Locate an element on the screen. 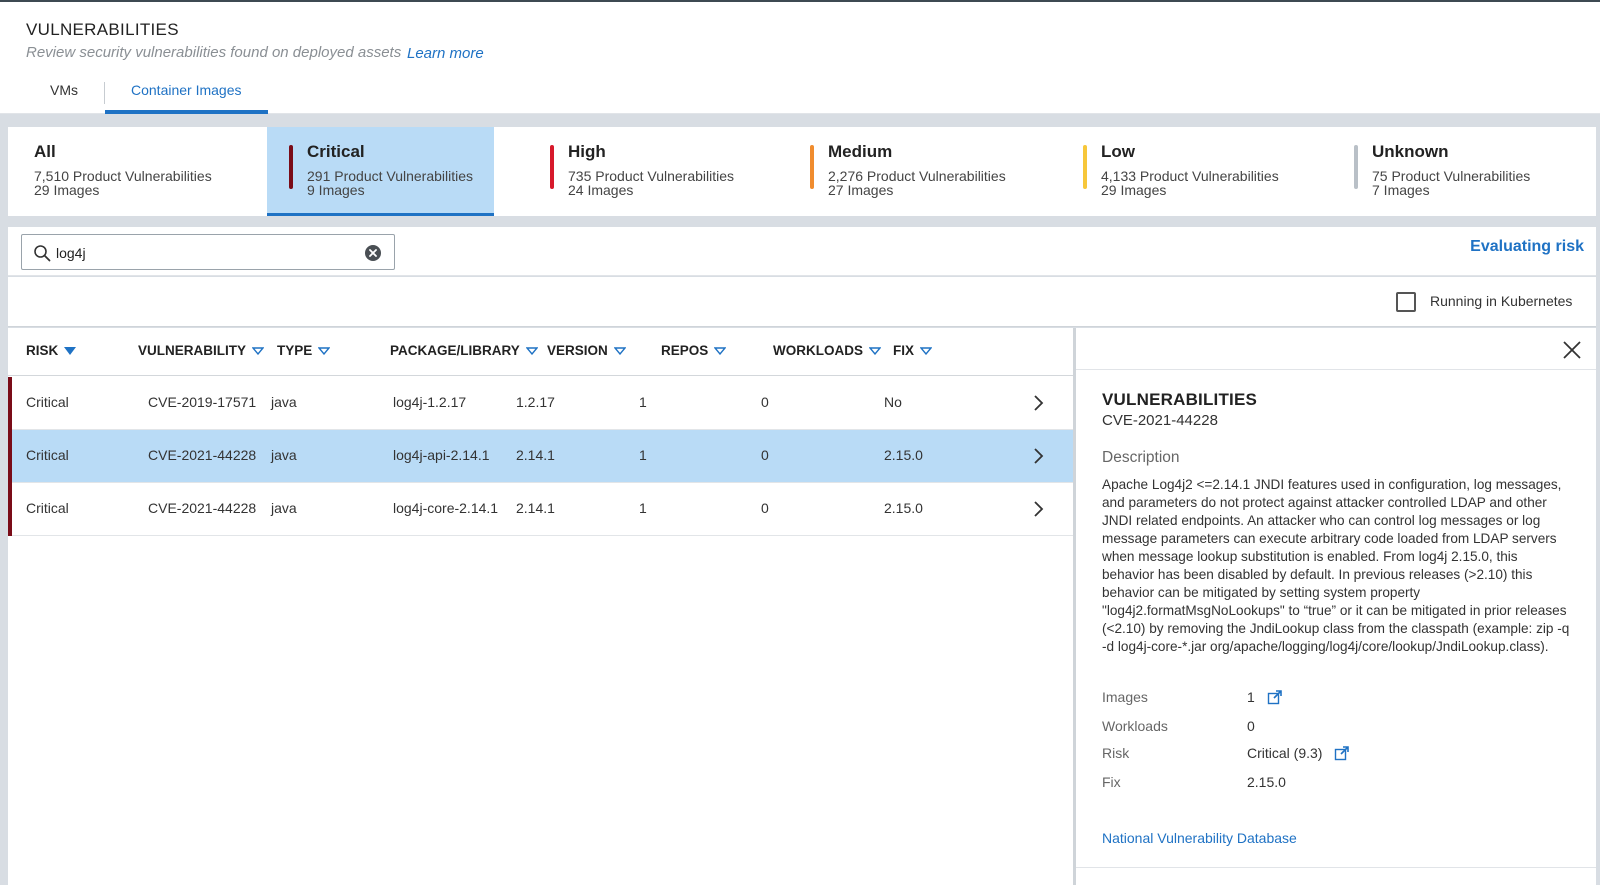 This screenshot has width=1600, height=885. search-box is located at coordinates (208, 252).